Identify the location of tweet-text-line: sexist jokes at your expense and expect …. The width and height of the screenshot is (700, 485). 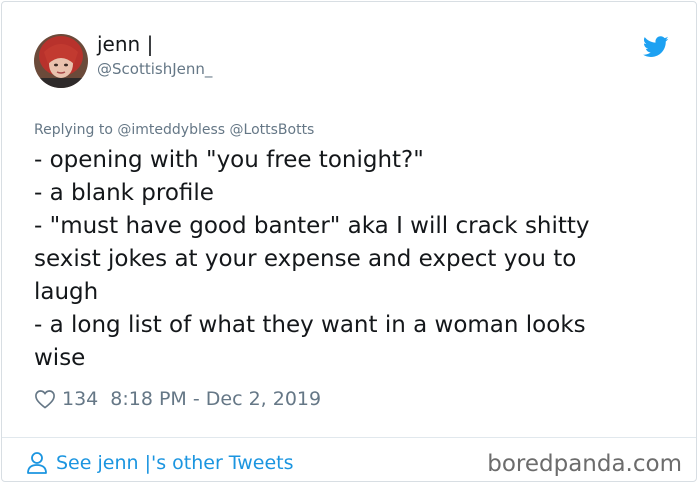
(305, 259).